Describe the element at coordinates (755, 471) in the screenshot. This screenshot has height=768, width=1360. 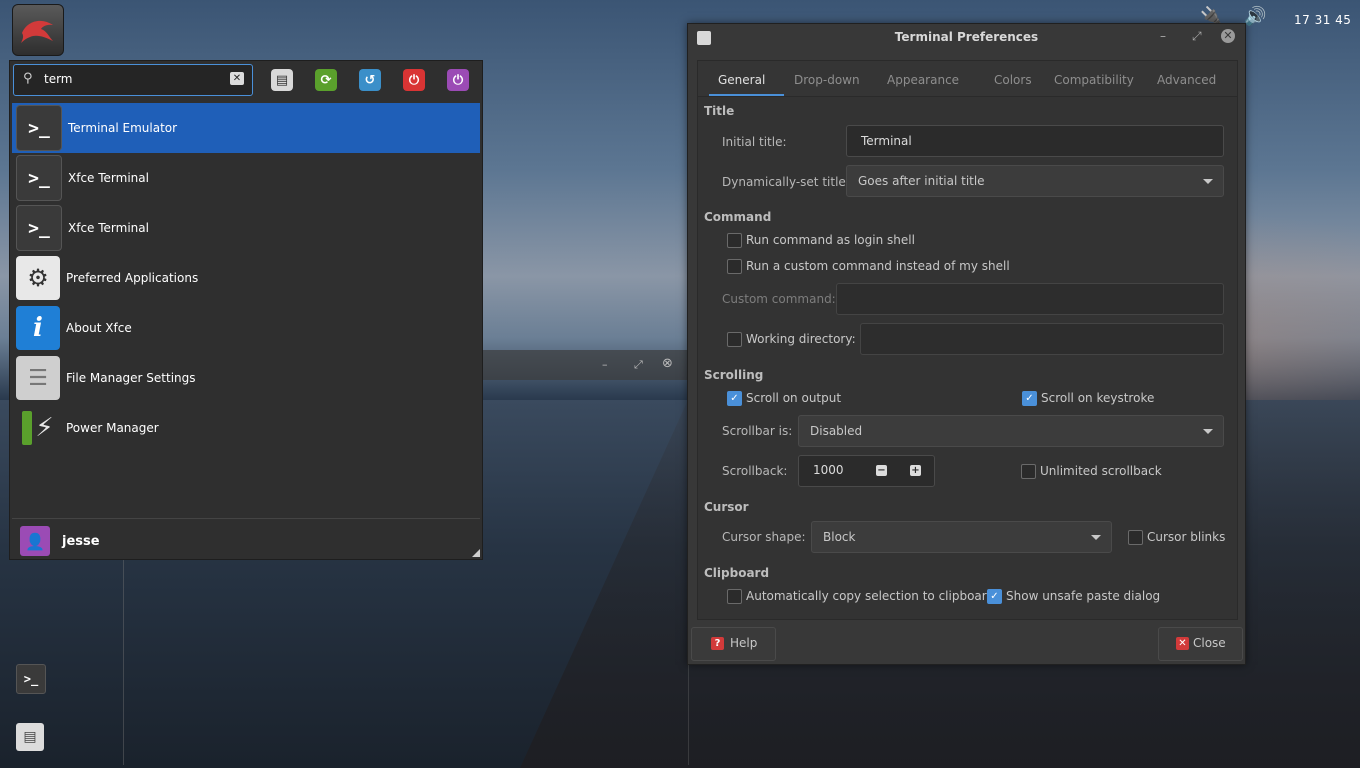
I see `scrollback-label: Scrollback:` at that location.